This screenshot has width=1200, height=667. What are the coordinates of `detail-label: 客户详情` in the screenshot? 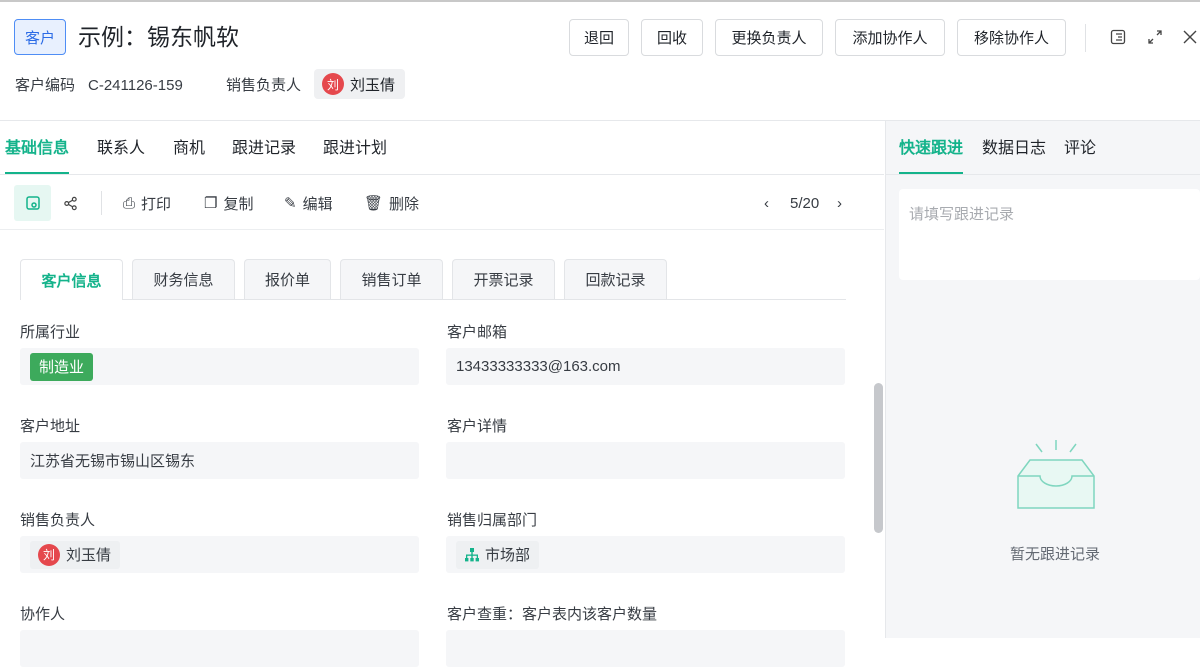 It's located at (477, 426).